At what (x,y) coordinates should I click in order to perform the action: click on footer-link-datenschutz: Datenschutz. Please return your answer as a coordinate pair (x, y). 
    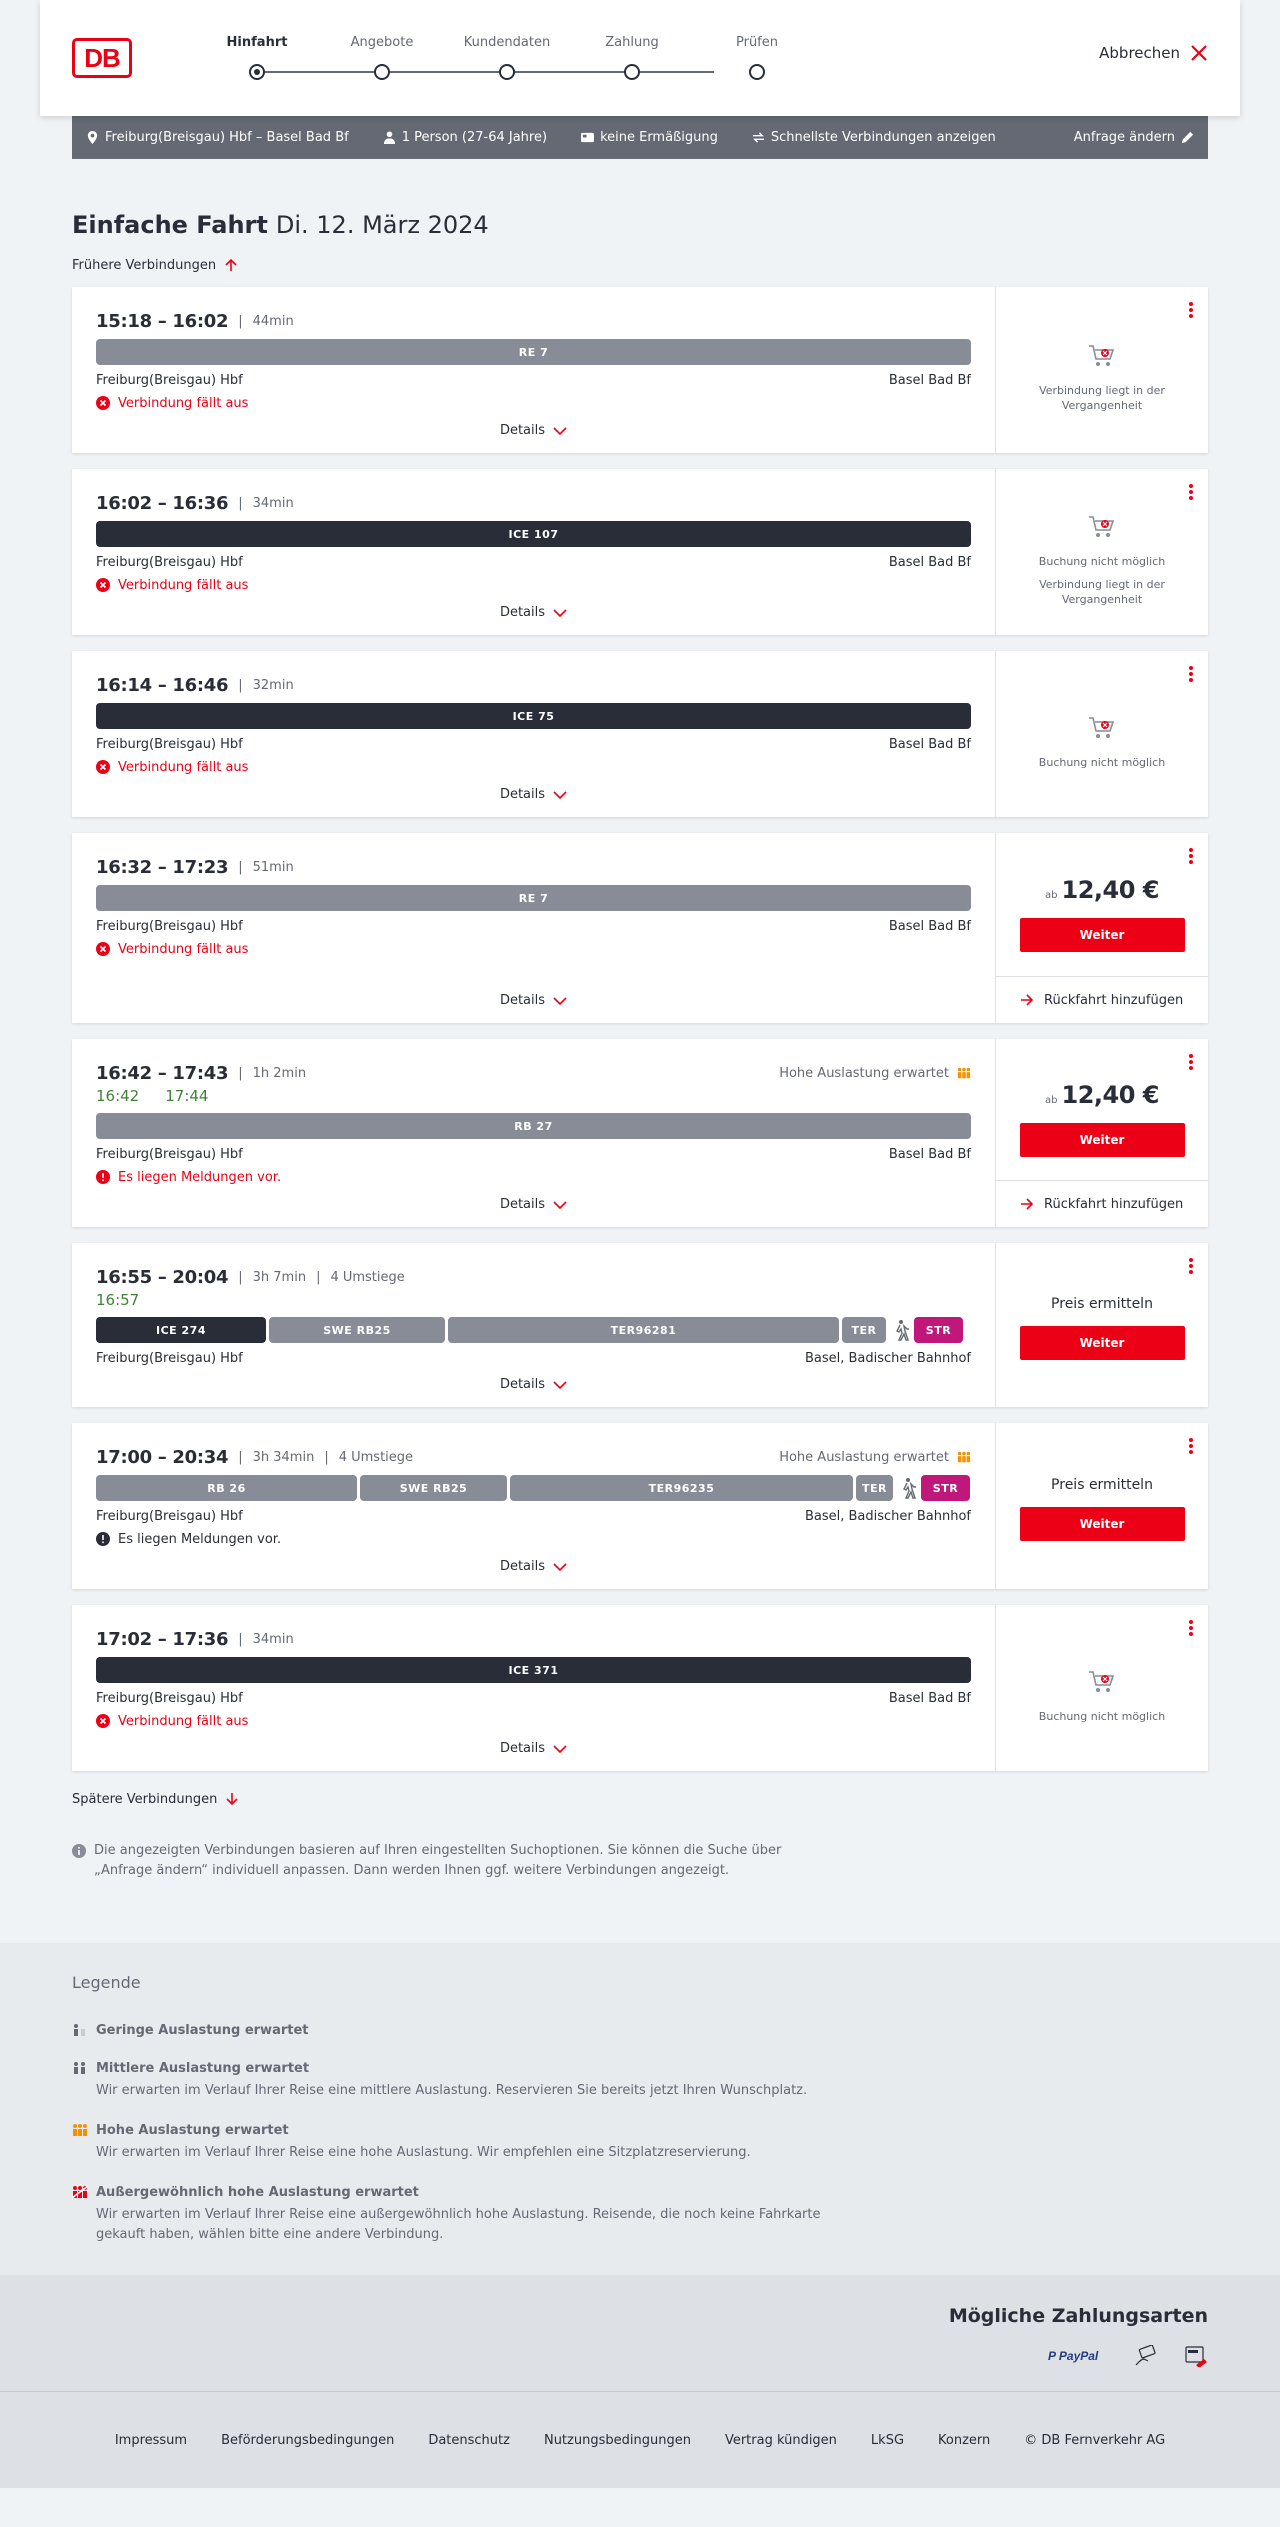
    Looking at the image, I should click on (469, 2440).